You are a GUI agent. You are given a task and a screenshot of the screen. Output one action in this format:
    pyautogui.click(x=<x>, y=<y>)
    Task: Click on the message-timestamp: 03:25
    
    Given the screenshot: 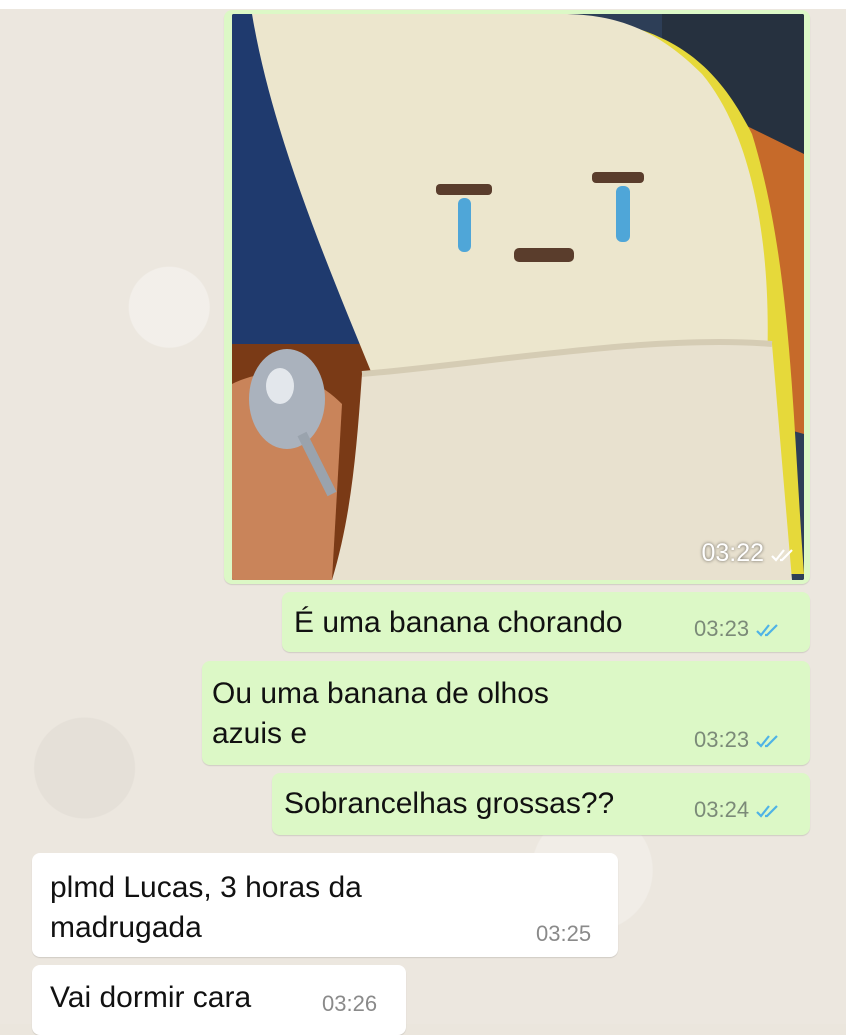 What is the action you would take?
    pyautogui.click(x=564, y=933)
    